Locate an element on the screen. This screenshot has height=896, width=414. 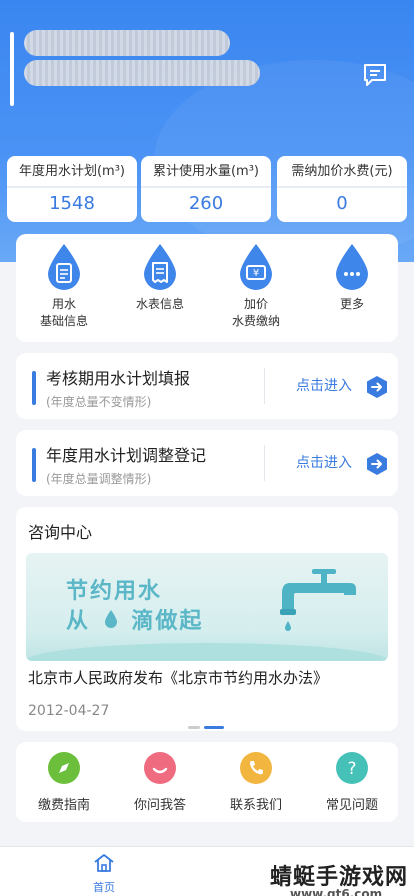
question-icon: ? is located at coordinates (352, 768).